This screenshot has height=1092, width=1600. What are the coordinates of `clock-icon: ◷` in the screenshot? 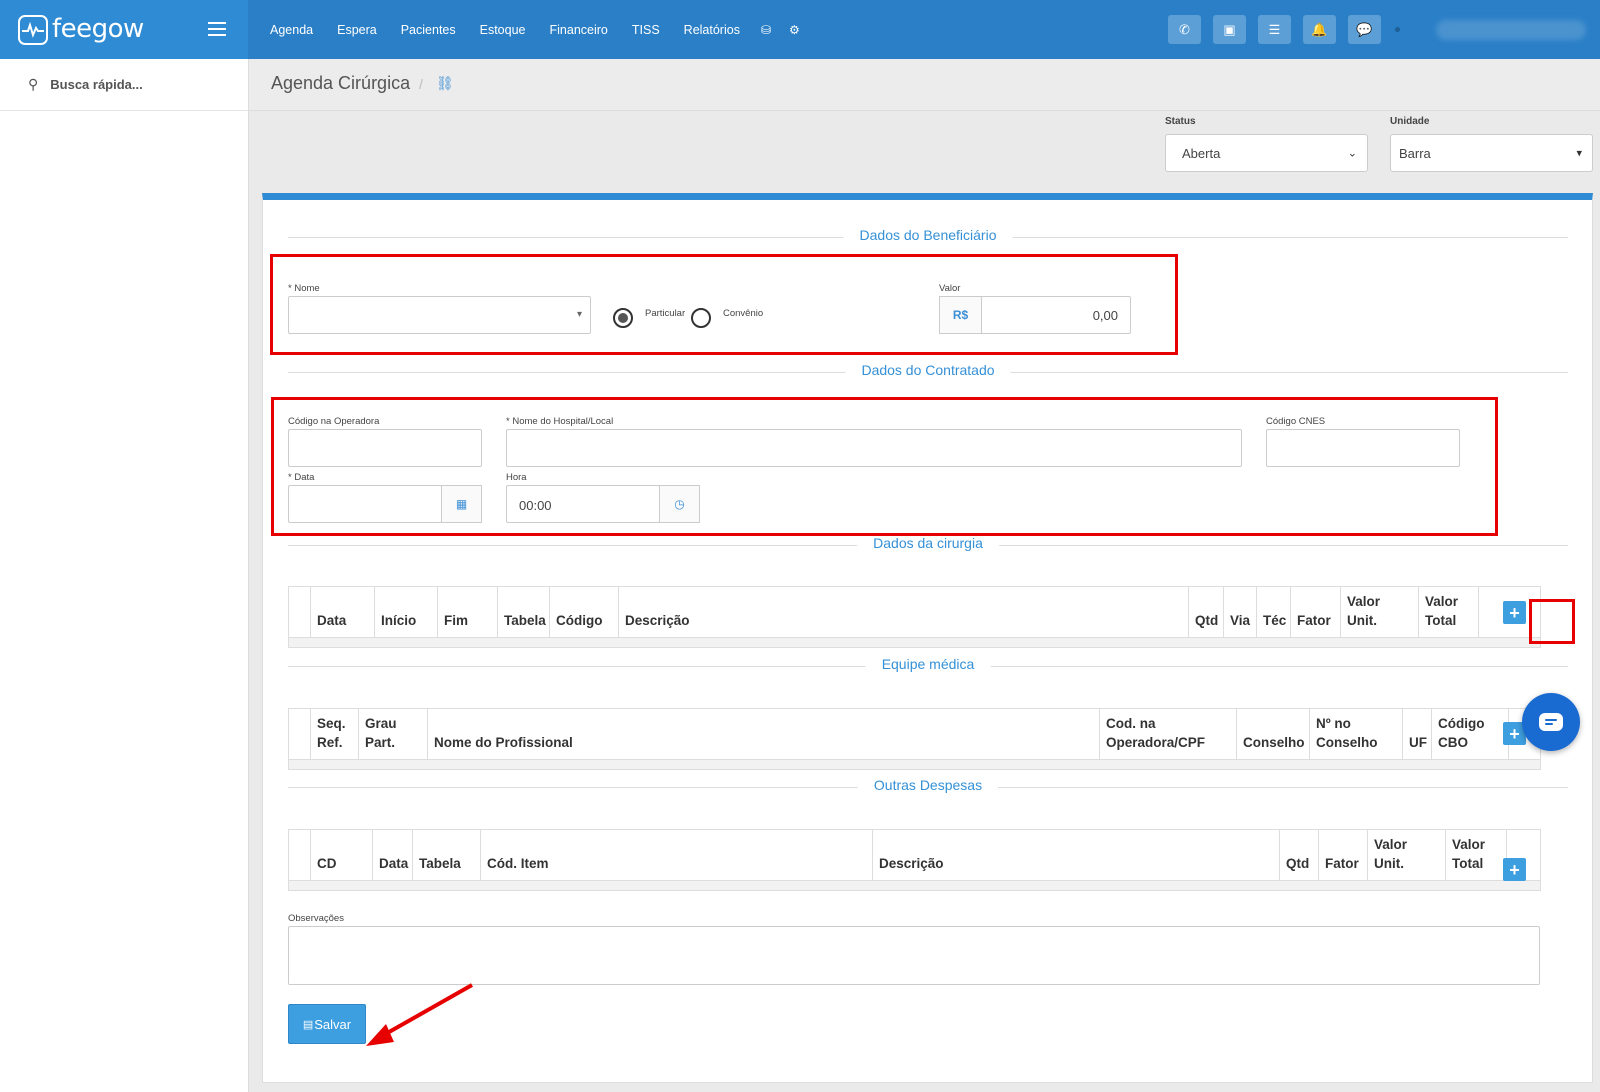 It's located at (679, 504).